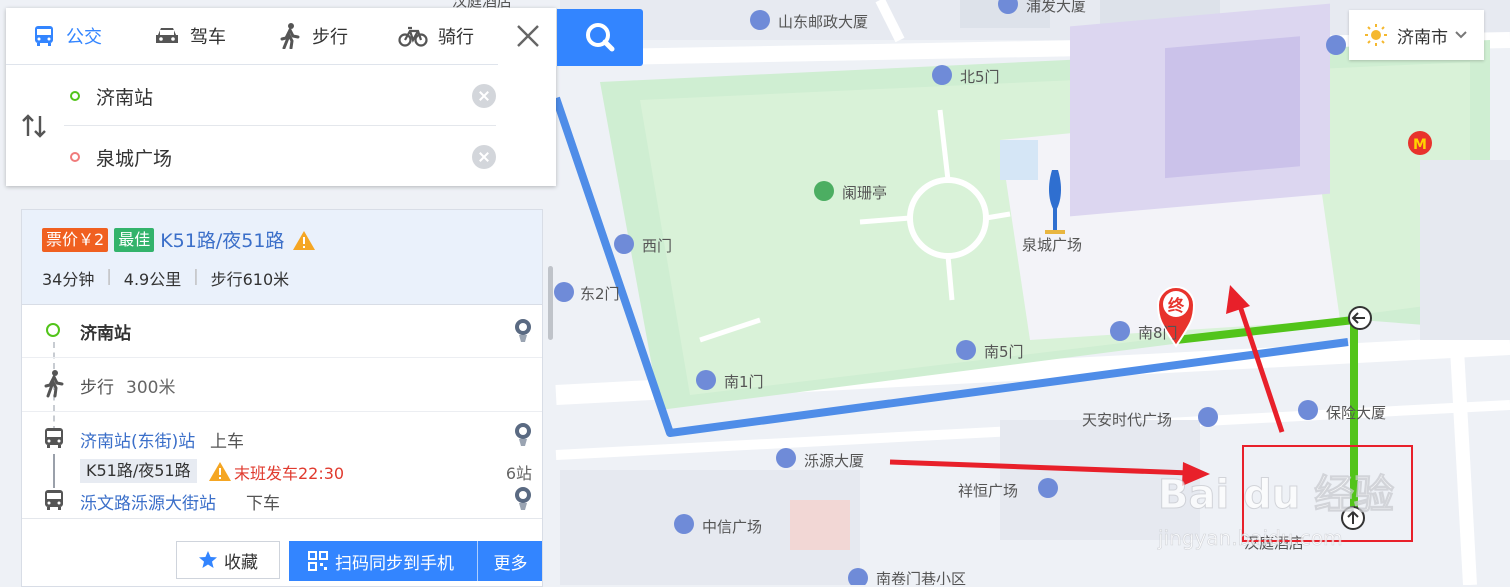 The height and width of the screenshot is (587, 1510). I want to click on plan-summary: 票价￥2 最佳 K51路/夜51路 34分钟 | 4.9公里 | 步行610米, so click(282, 257).